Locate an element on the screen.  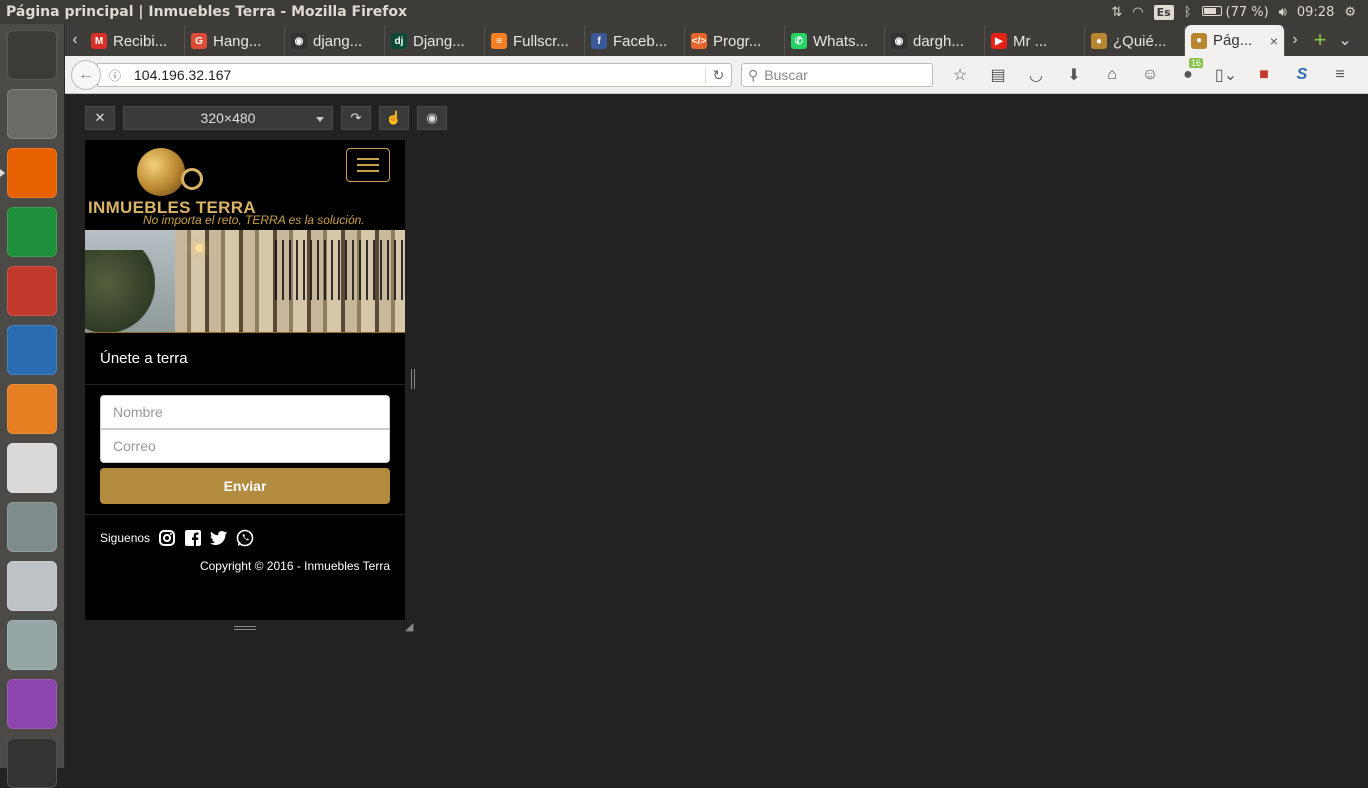
hello-icon: ☺ is located at coordinates (1150, 75).